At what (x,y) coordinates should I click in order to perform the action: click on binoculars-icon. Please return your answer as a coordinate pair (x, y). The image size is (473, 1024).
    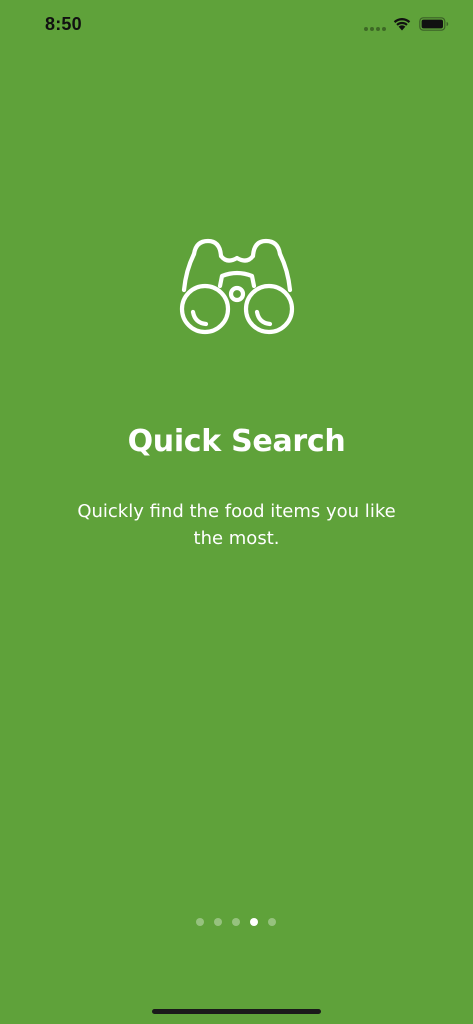
    Looking at the image, I should click on (237, 286).